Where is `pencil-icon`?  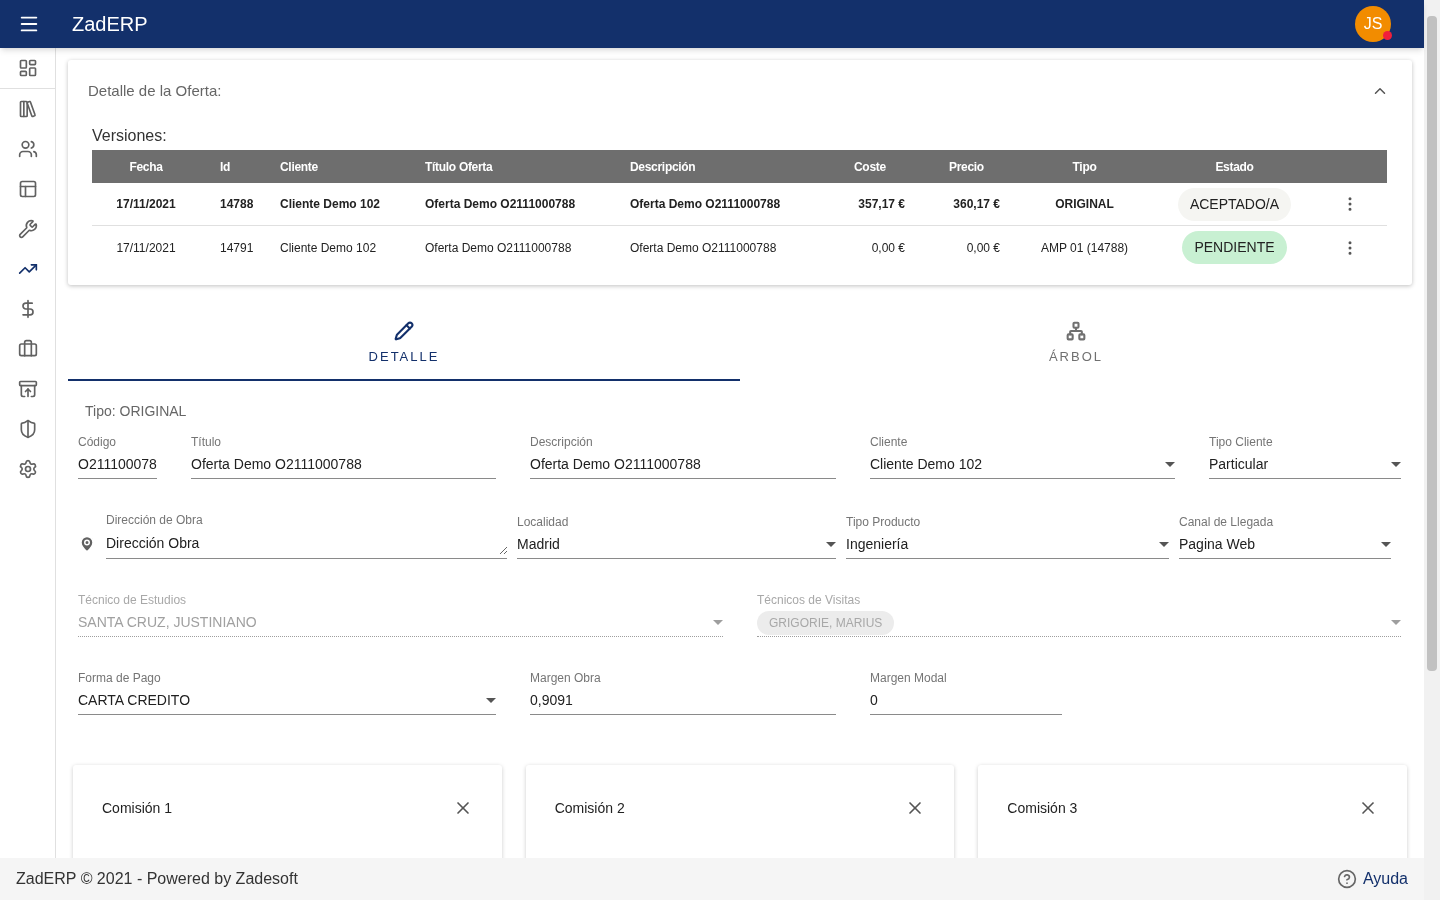
pencil-icon is located at coordinates (404, 331).